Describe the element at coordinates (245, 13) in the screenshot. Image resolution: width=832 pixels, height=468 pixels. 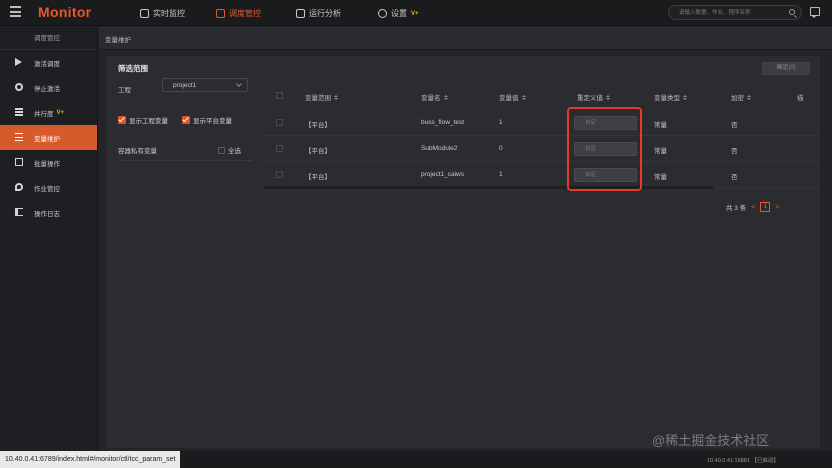
I see `nav-label: 调度管控` at that location.